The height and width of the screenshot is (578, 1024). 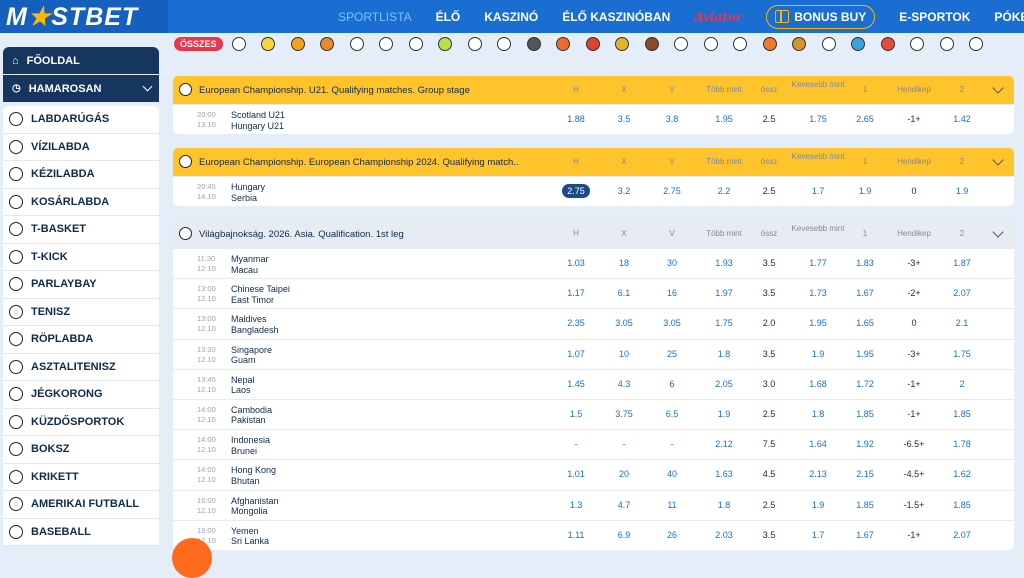 I want to click on odds-button: 2, so click(x=962, y=384).